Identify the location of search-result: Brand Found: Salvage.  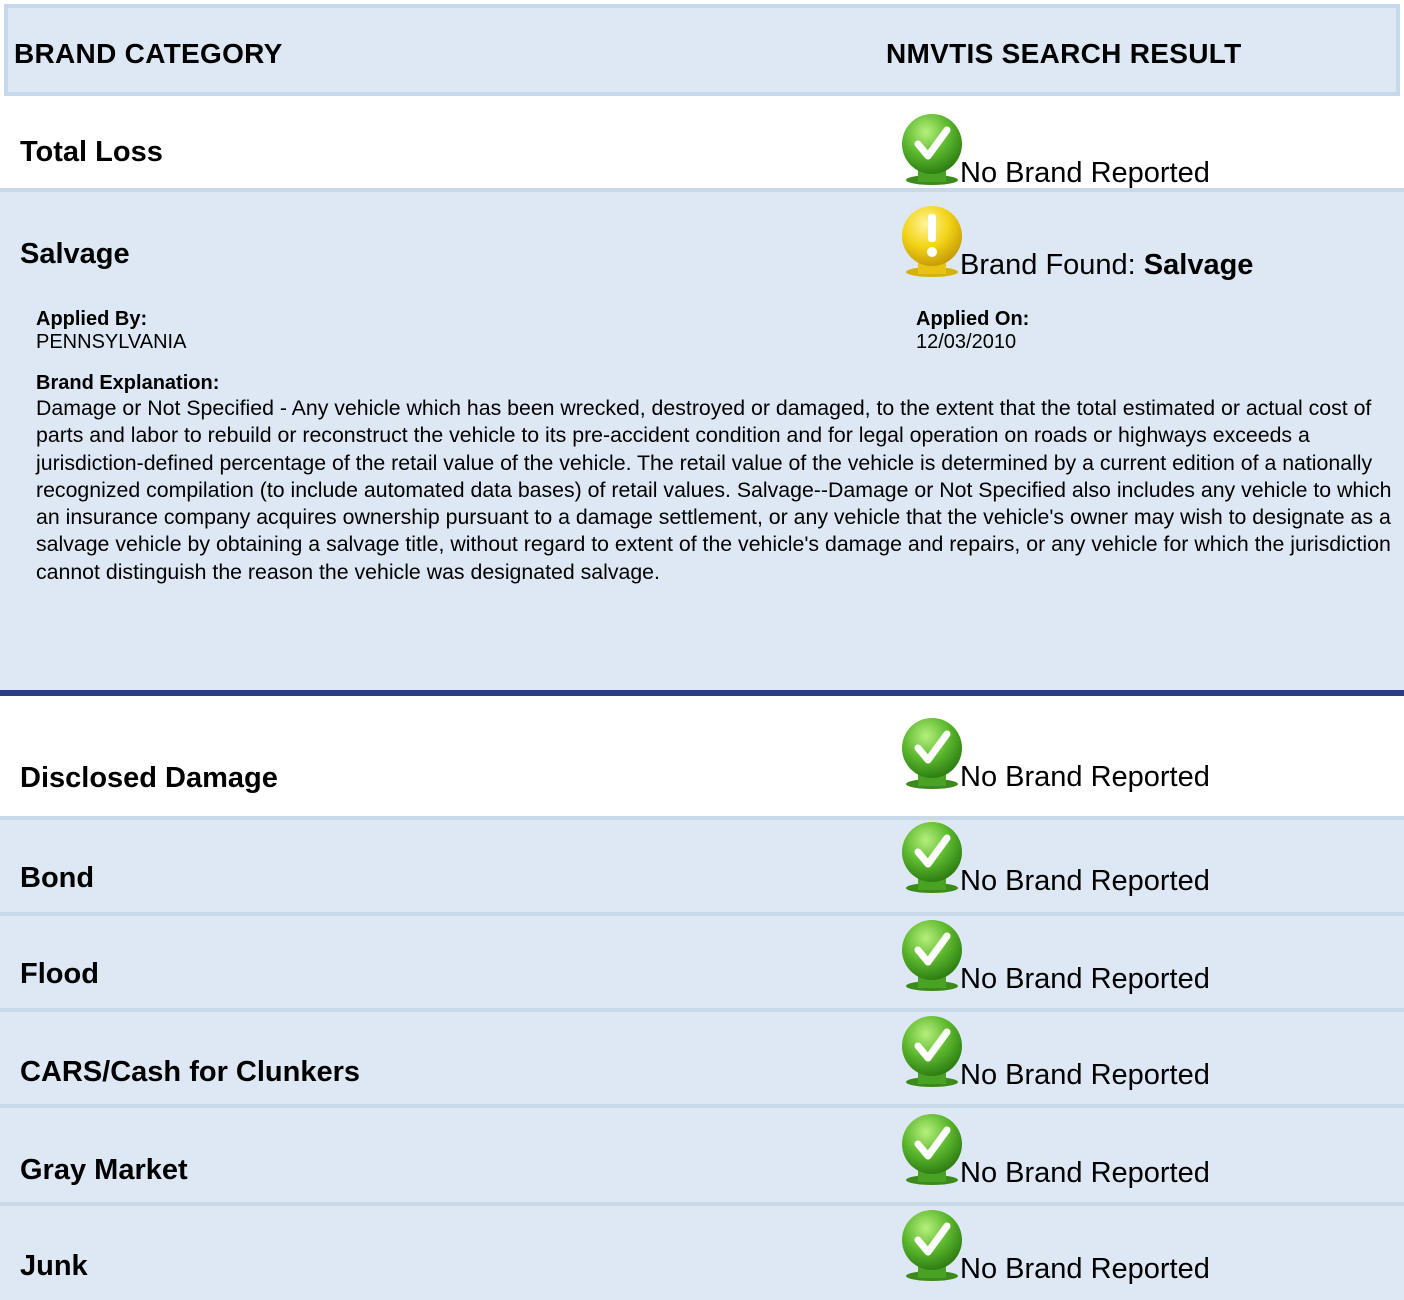
(1076, 241).